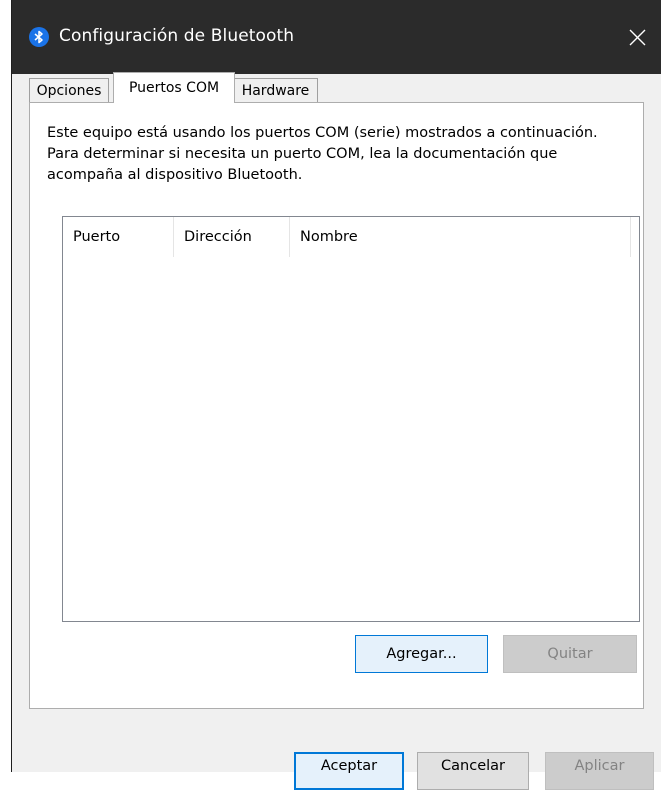  Describe the element at coordinates (177, 36) in the screenshot. I see `window-title: Configuración de Bluetooth` at that location.